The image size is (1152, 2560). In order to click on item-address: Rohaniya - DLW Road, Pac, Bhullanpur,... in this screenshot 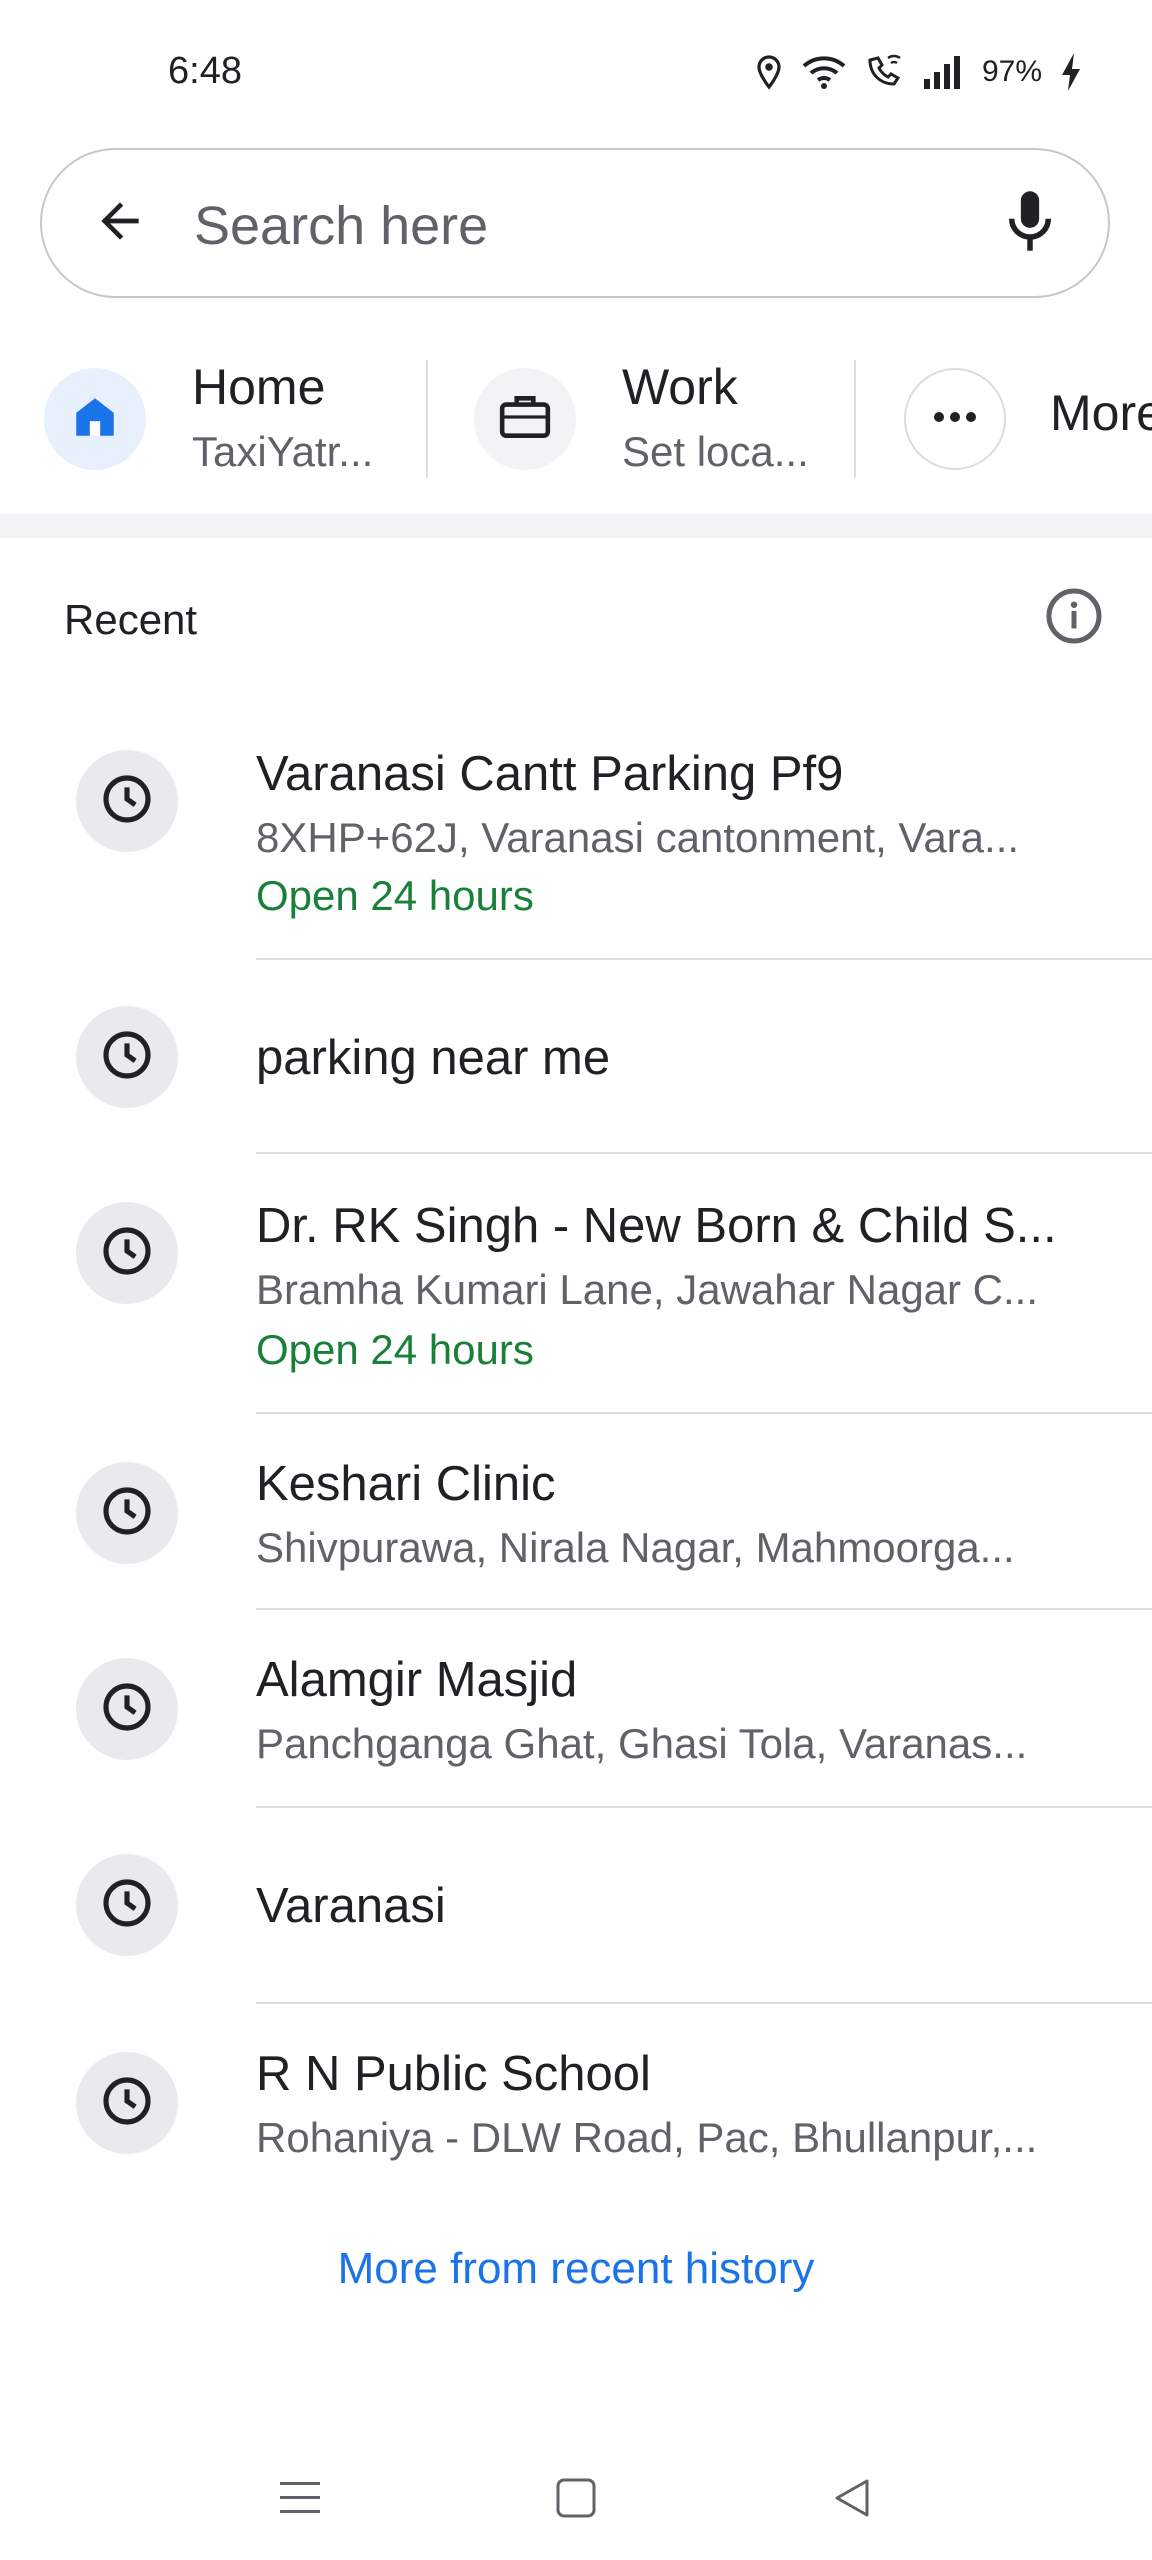, I will do `click(647, 2137)`.